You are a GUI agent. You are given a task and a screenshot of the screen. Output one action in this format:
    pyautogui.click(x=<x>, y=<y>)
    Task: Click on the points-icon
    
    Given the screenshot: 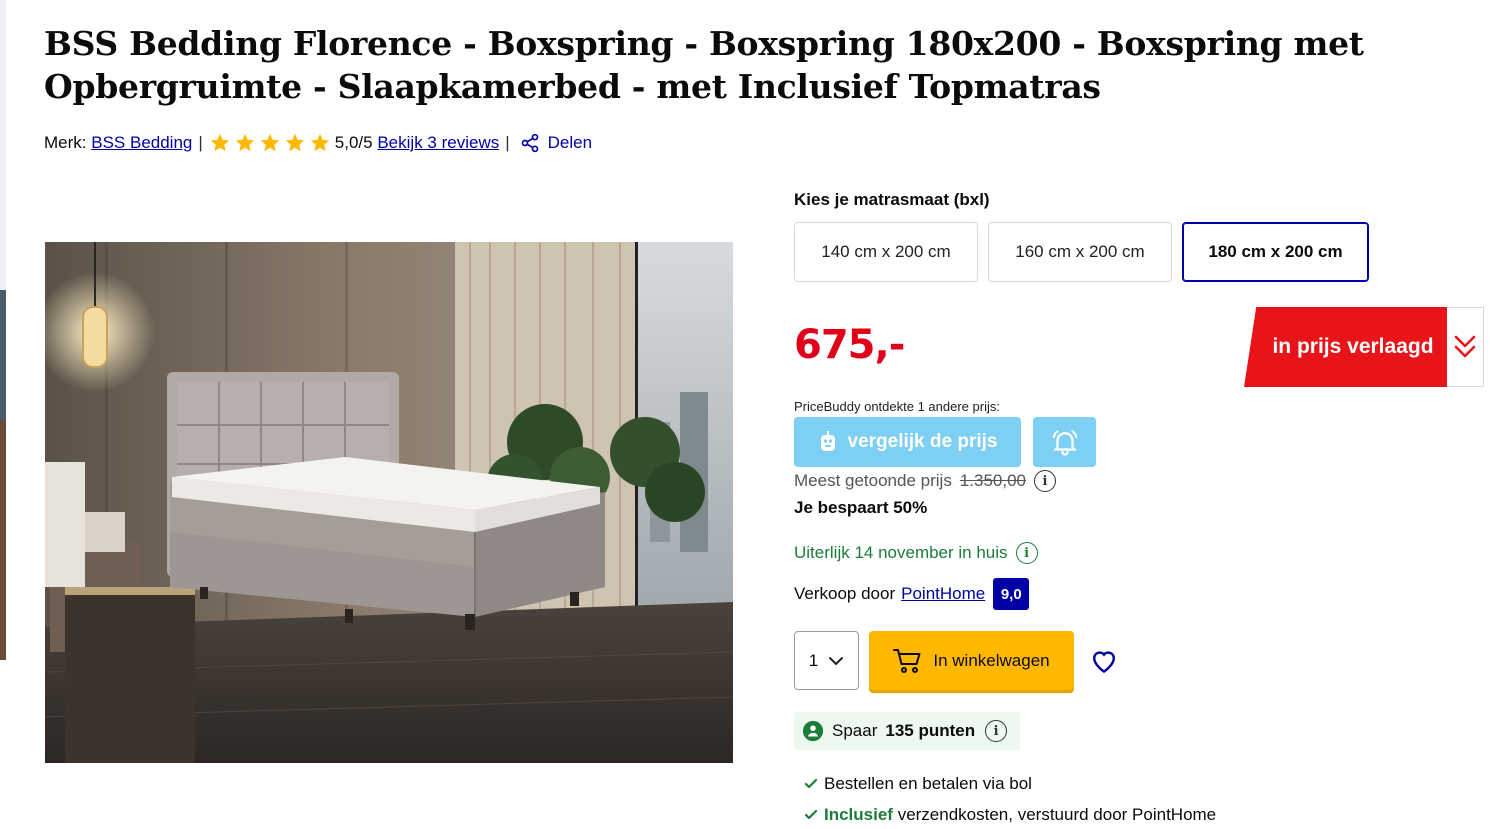 What is the action you would take?
    pyautogui.click(x=813, y=731)
    